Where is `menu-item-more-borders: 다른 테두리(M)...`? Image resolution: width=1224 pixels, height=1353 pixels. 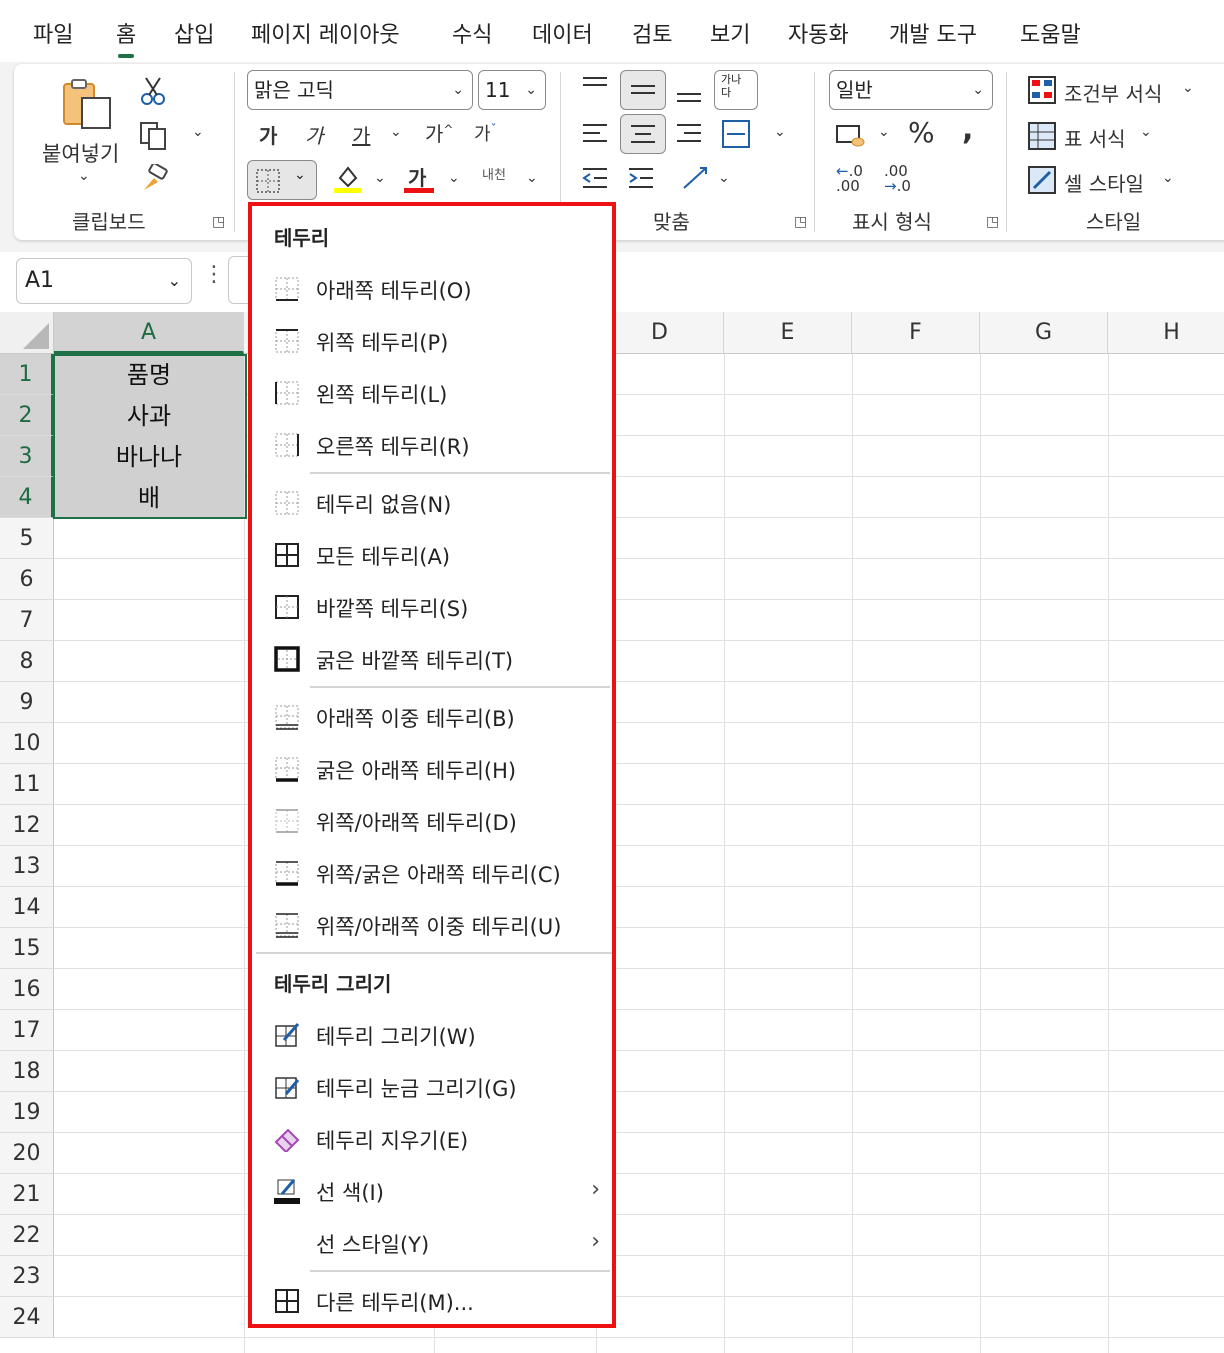 menu-item-more-borders: 다른 테두리(M)... is located at coordinates (432, 1302).